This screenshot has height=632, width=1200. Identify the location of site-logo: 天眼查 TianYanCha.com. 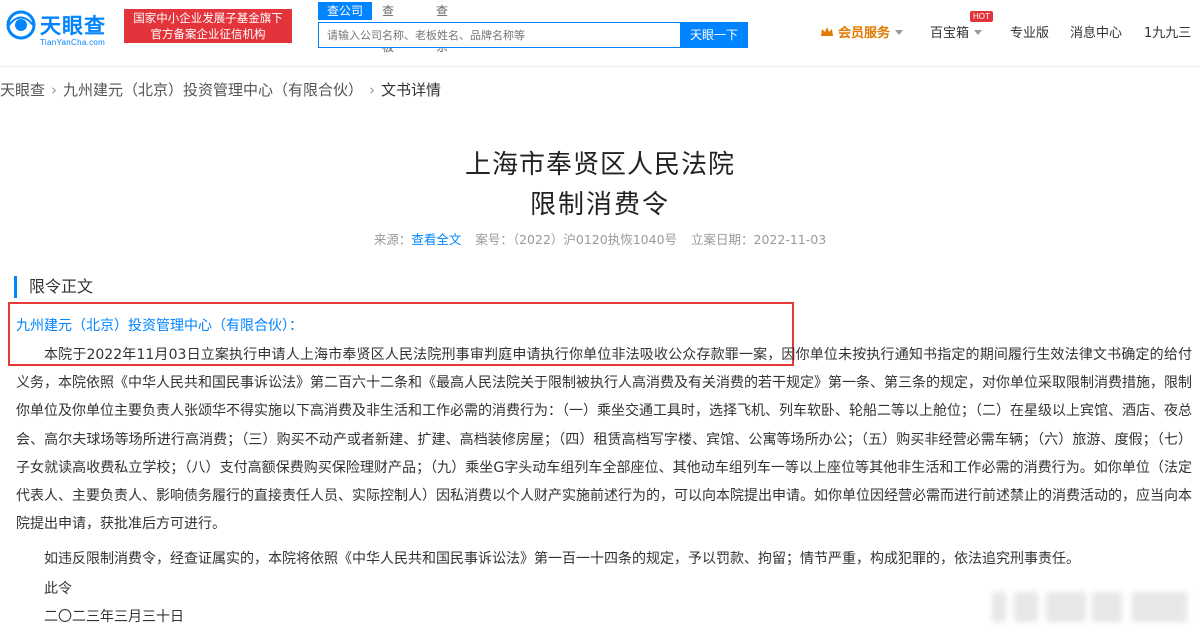
(61, 28).